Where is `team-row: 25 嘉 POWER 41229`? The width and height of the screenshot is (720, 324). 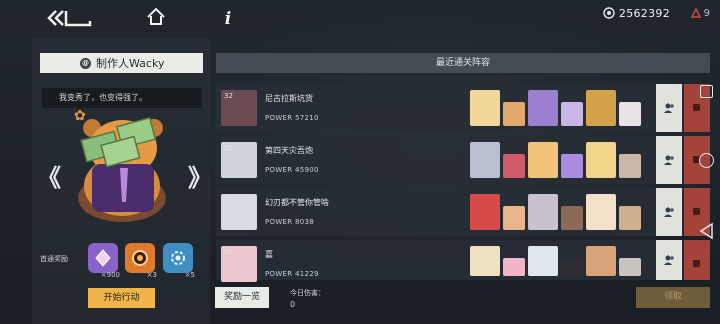 team-row: 25 嘉 POWER 41229 is located at coordinates (463, 261).